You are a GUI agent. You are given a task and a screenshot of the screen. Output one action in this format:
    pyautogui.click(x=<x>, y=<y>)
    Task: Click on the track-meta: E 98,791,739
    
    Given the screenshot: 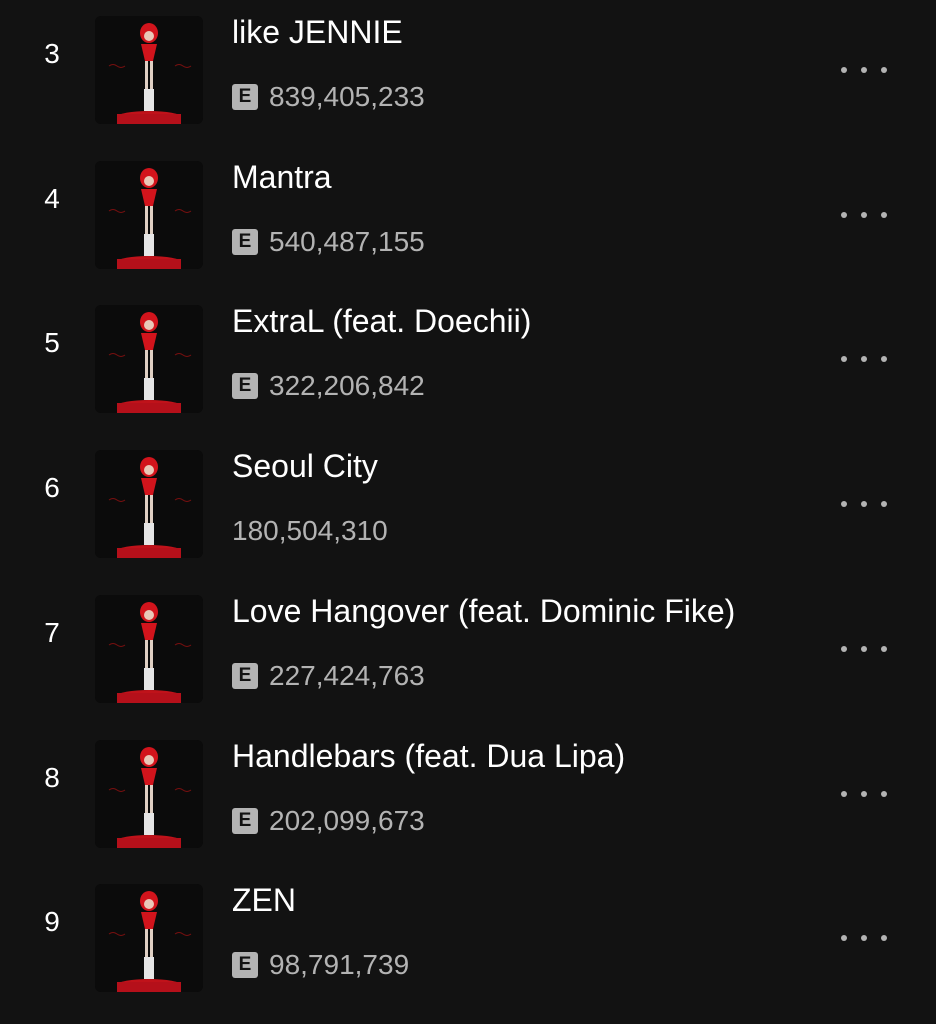 What is the action you would take?
    pyautogui.click(x=320, y=965)
    